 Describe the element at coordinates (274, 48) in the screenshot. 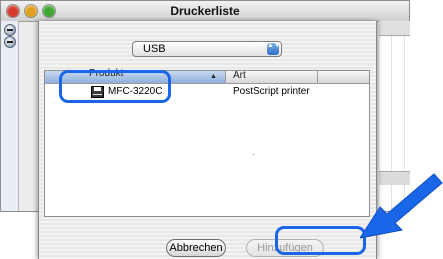

I see `popup-arrows-icon: ▲▼` at that location.